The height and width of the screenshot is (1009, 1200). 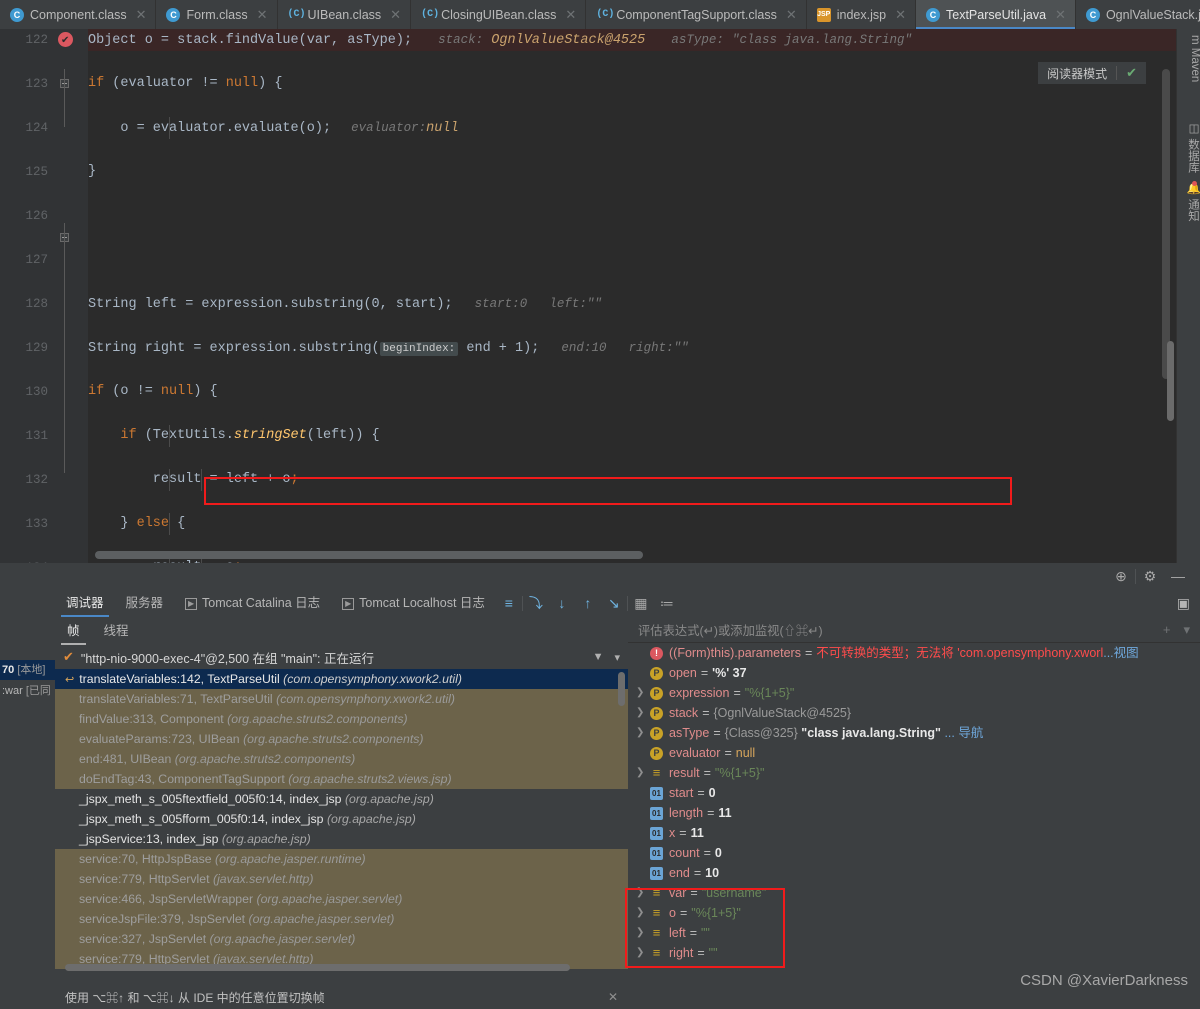 I want to click on step-out-icon: ↑, so click(x=588, y=603).